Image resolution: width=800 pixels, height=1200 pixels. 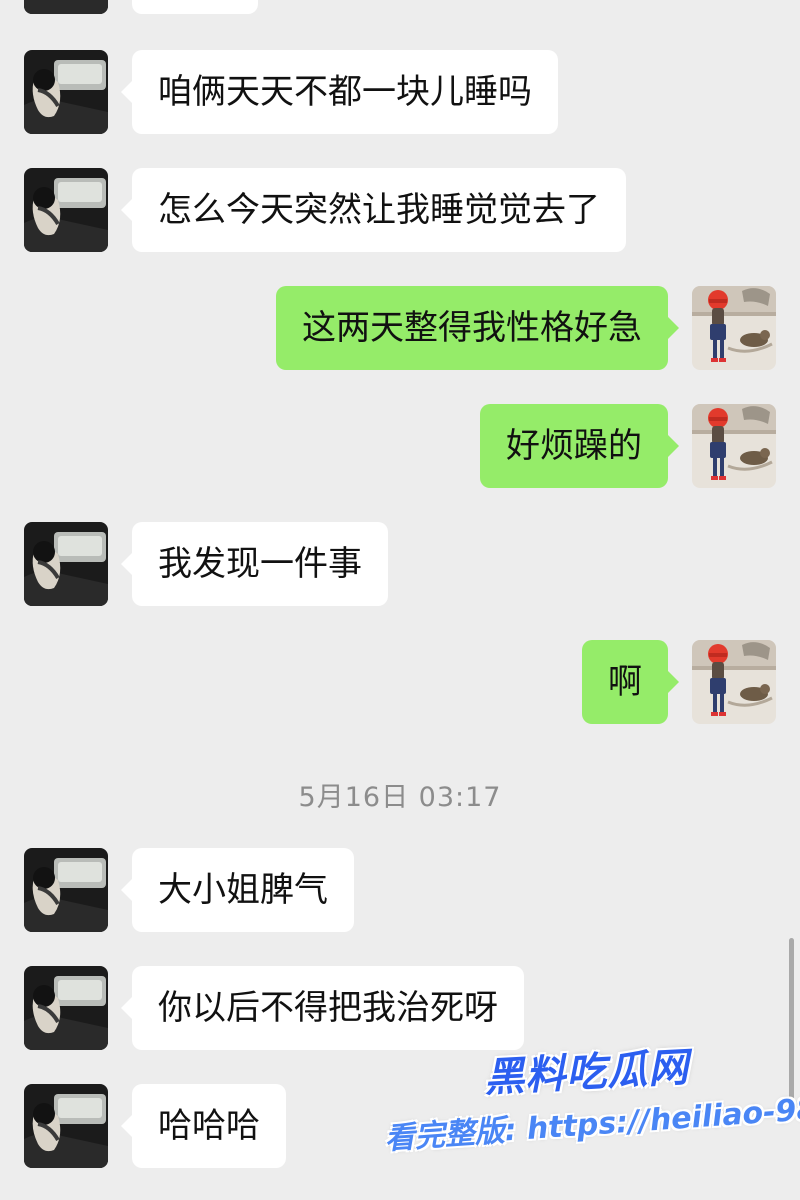 I want to click on message-timestamp: 5月16日 03:17, so click(x=400, y=797).